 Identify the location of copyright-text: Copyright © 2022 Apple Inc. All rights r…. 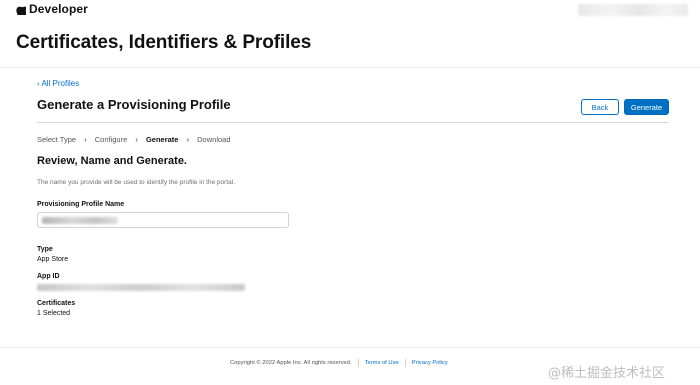
(291, 363).